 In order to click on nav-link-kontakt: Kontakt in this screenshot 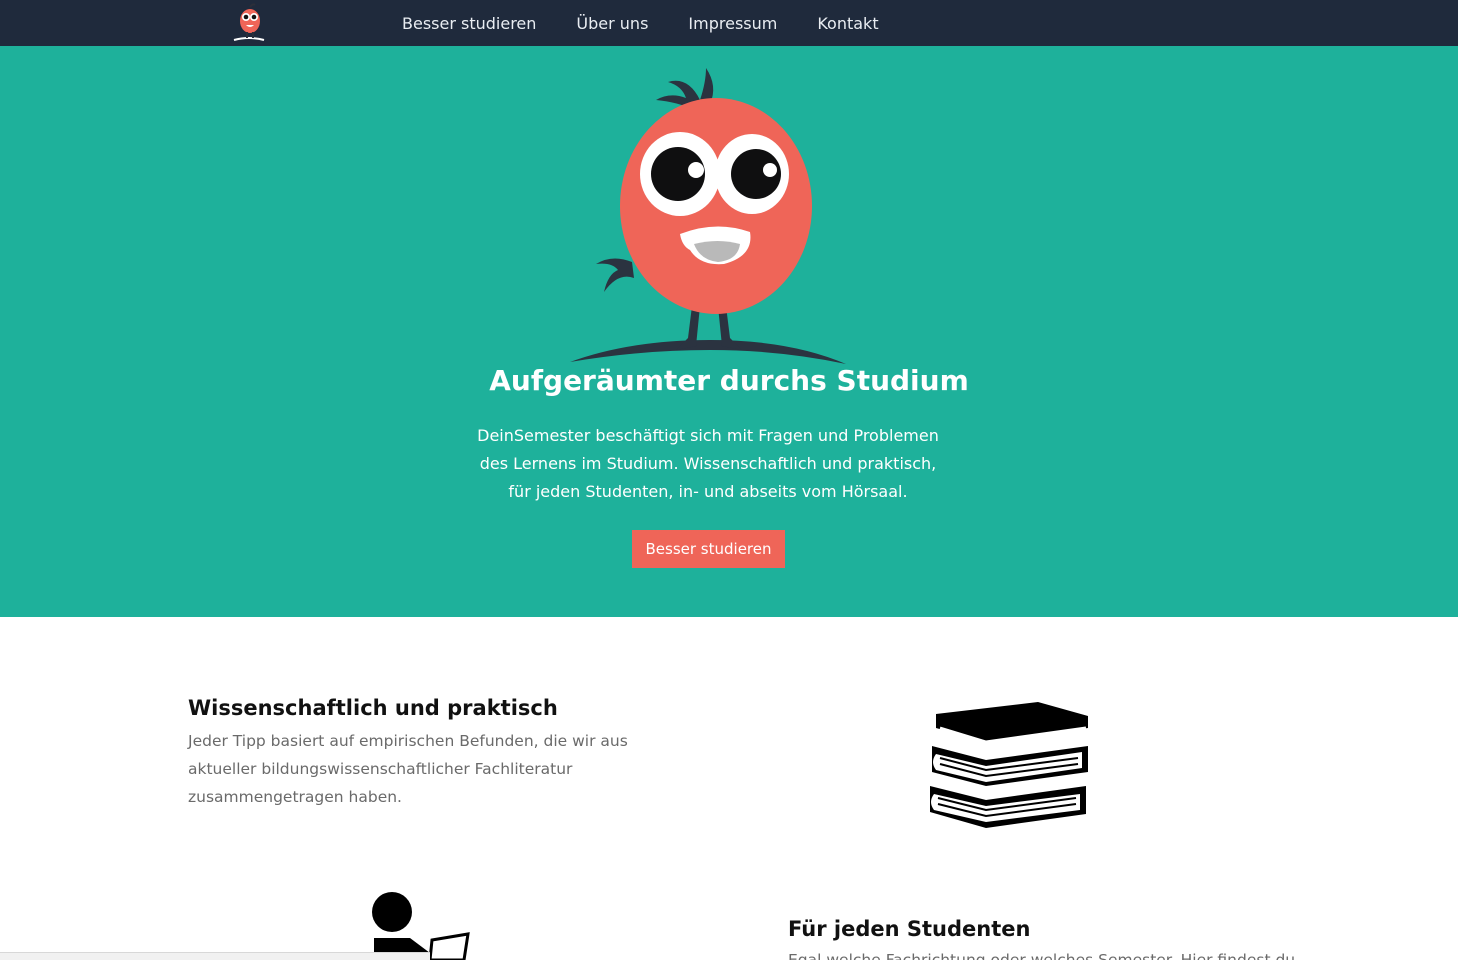, I will do `click(847, 23)`.